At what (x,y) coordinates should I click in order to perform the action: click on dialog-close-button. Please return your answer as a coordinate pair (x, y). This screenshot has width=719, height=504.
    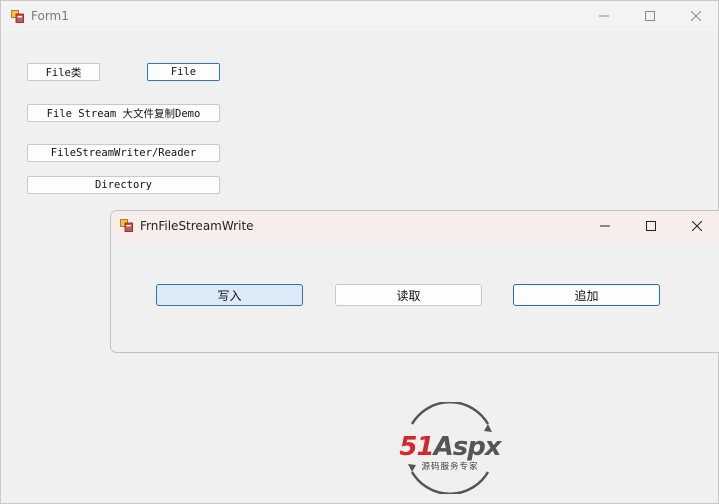
    Looking at the image, I should click on (696, 226).